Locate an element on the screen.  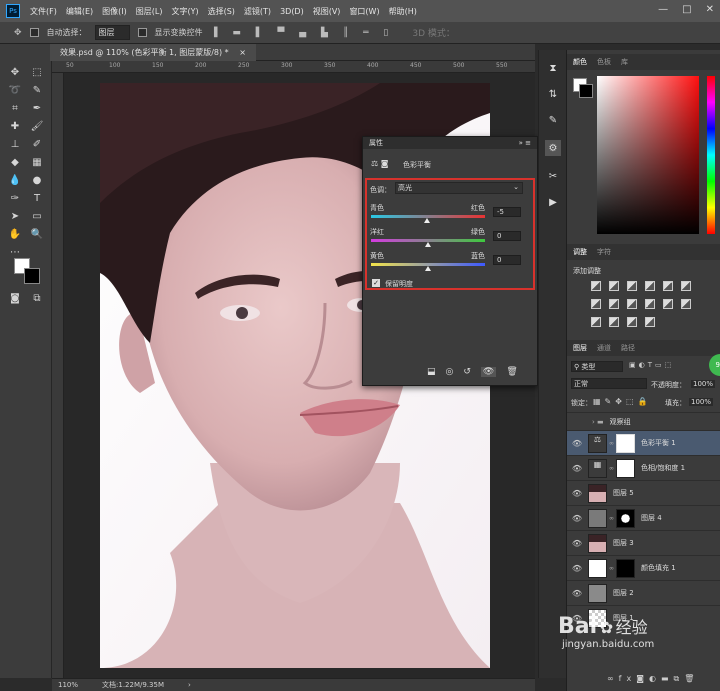
levels-icon is located at coordinates (614, 286).